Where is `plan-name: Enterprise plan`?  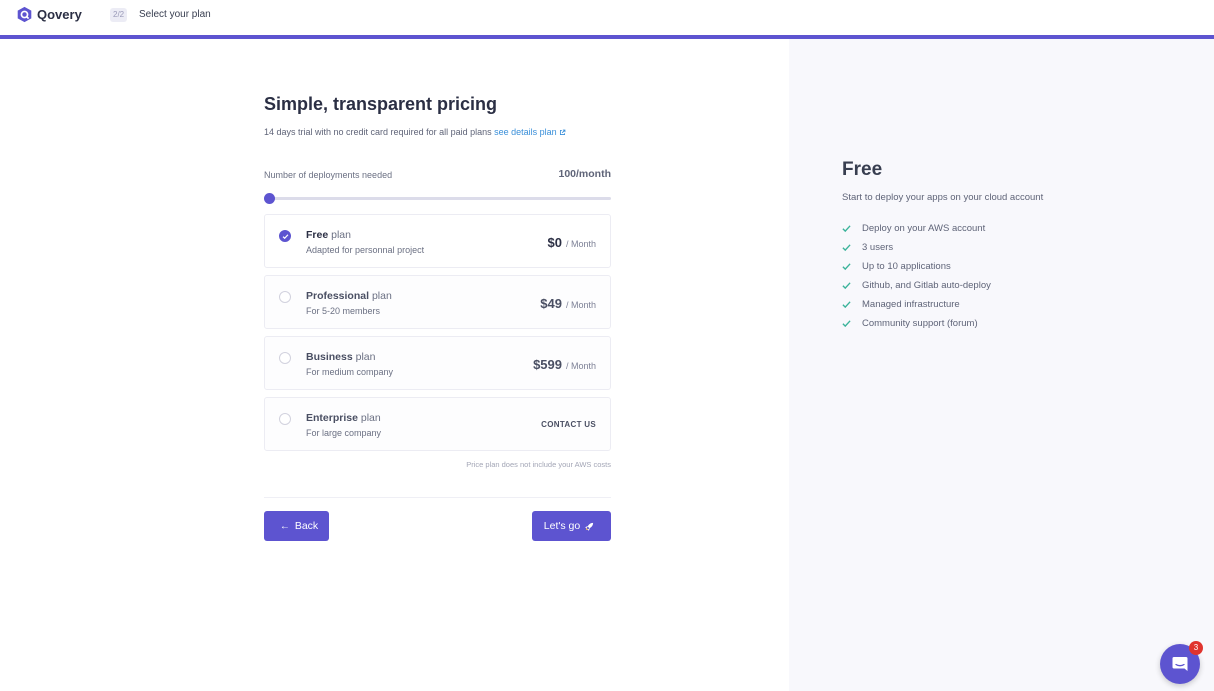 plan-name: Enterprise plan is located at coordinates (343, 418).